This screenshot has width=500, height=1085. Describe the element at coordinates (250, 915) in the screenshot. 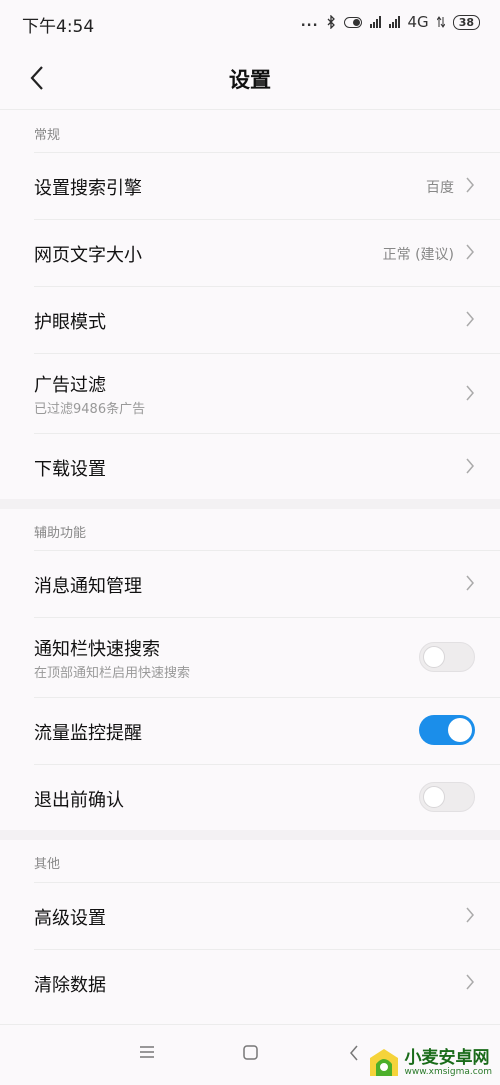

I see `row-advanced: 高级设置` at that location.